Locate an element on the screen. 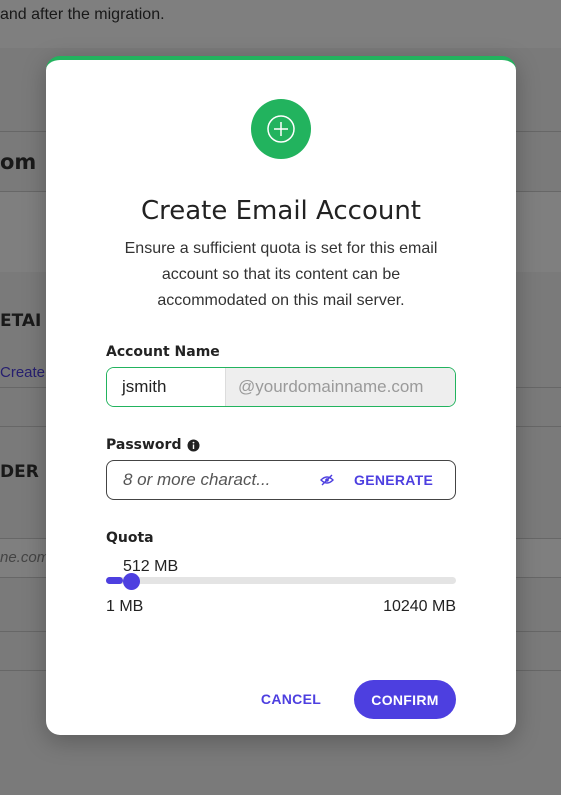 The height and width of the screenshot is (795, 561). account-name-field: jsmith @yourdomainname.com is located at coordinates (281, 387).